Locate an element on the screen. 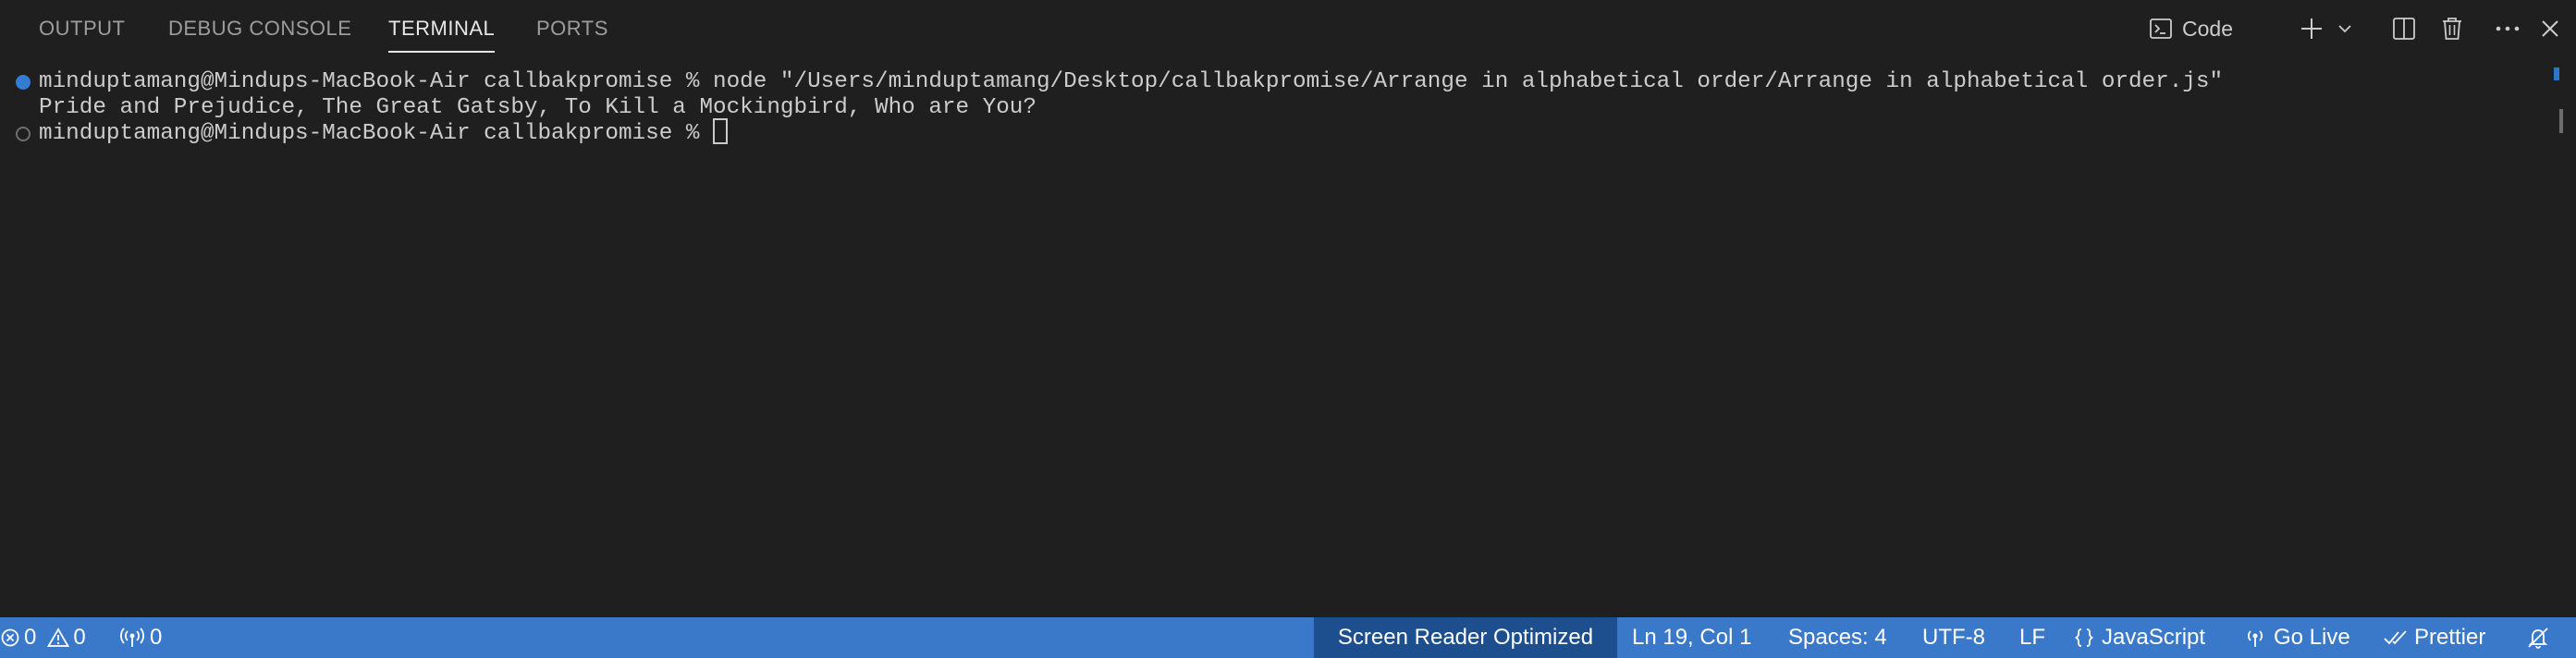 Image resolution: width=2576 pixels, height=658 pixels. prettier-status: Prettier is located at coordinates (2434, 637).